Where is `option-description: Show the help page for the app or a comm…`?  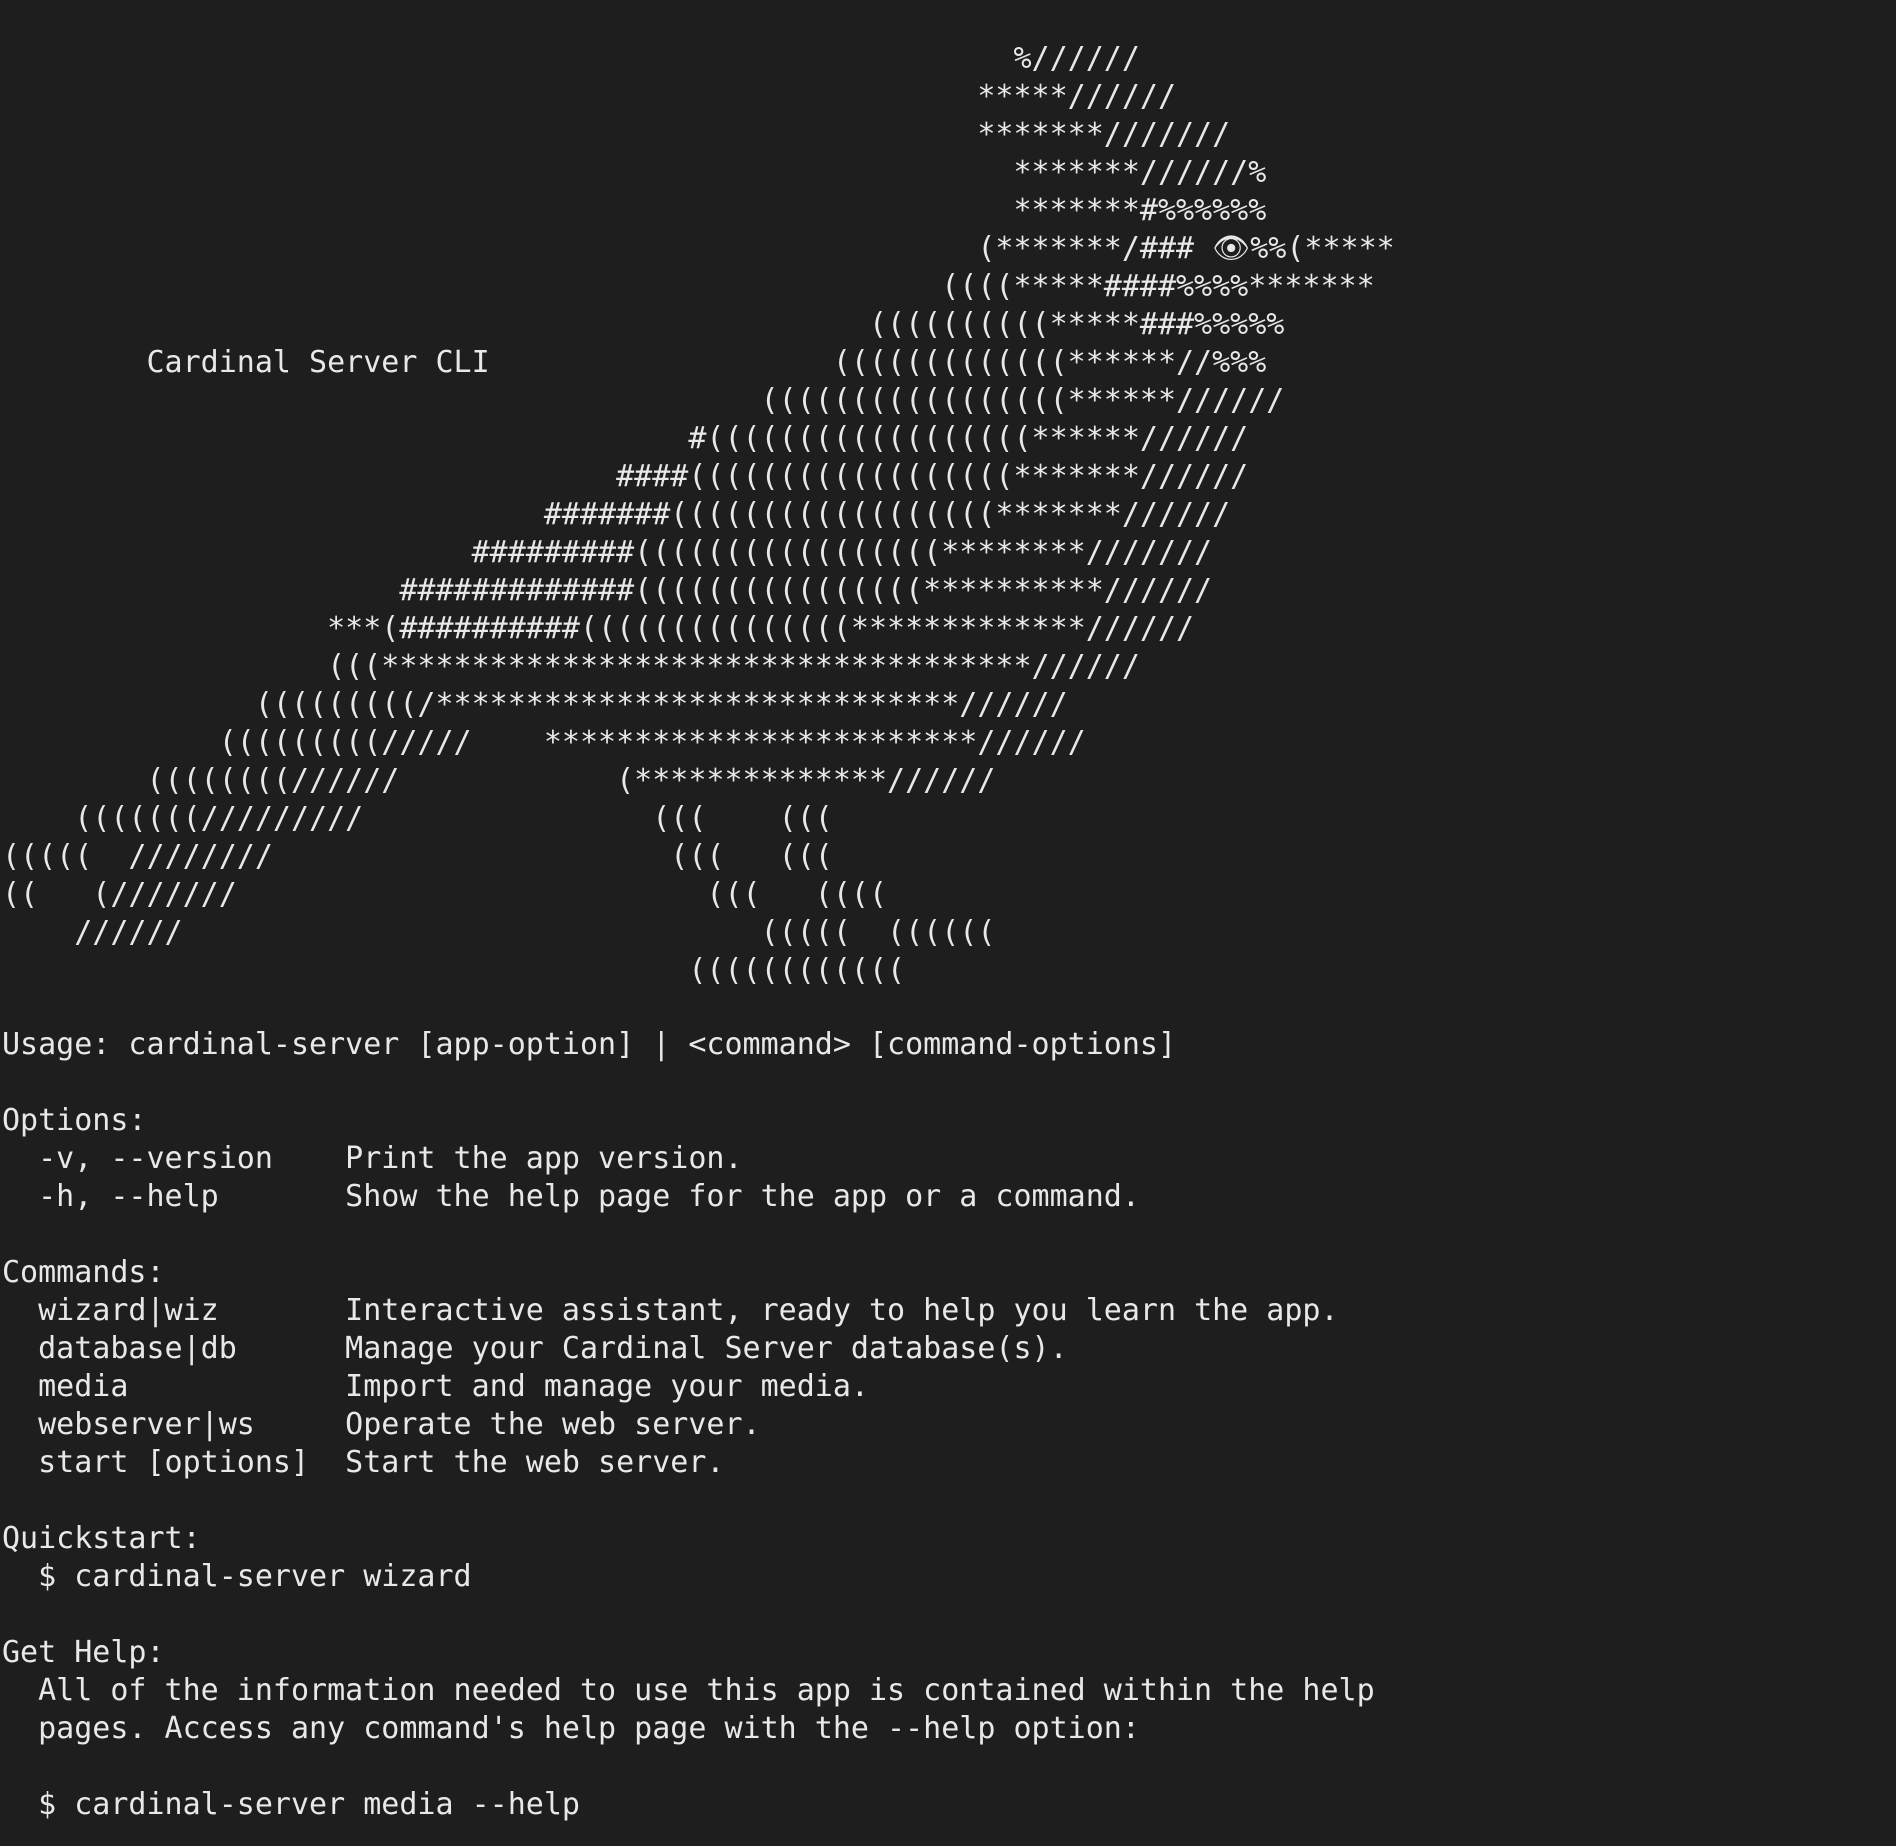 option-description: Show the help page for the app or a comm… is located at coordinates (742, 1196).